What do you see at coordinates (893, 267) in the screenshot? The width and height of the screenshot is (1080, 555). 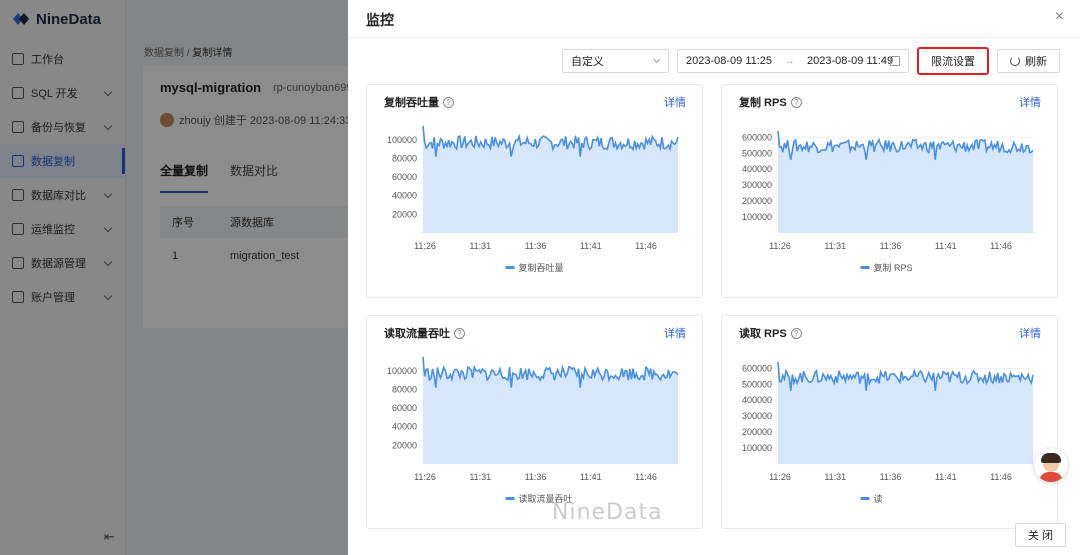 I see `legend-label: 复制 RPS` at bounding box center [893, 267].